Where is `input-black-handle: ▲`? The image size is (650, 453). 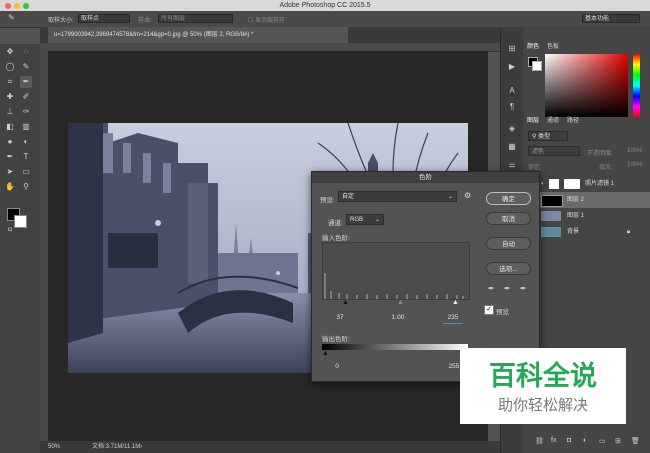
input-black-handle: ▲ is located at coordinates (345, 302).